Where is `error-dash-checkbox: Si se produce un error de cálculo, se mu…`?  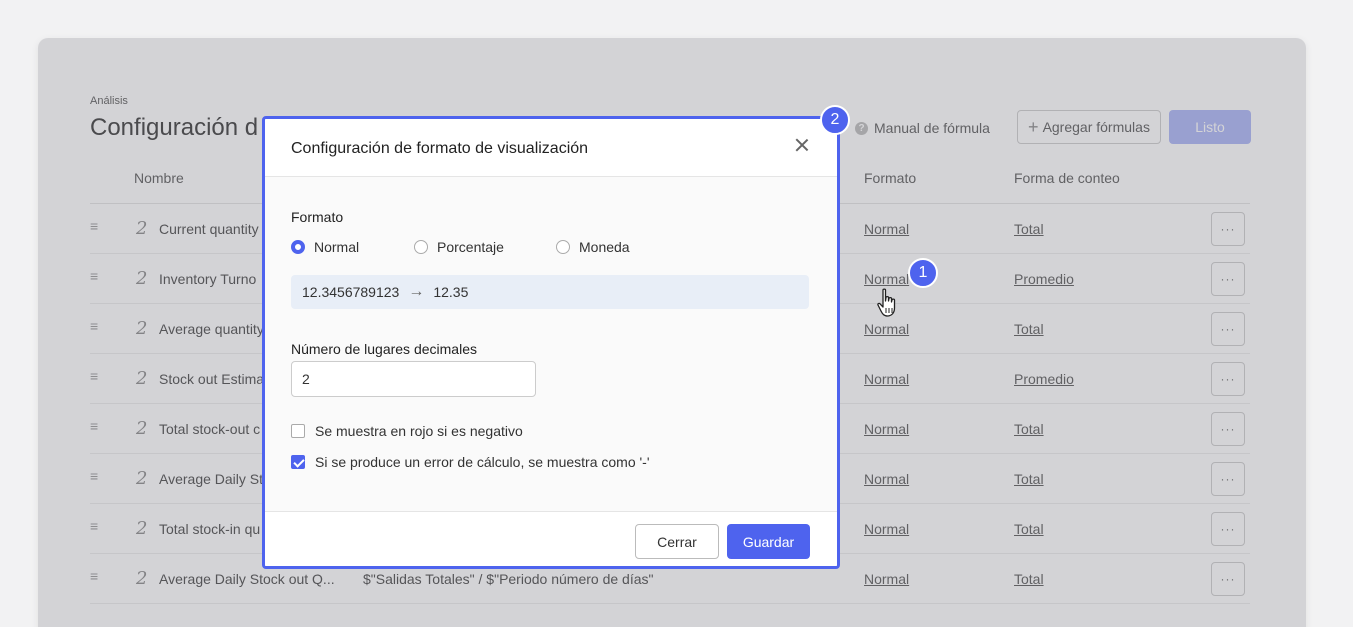 error-dash-checkbox: Si se produce un error de cálculo, se mu… is located at coordinates (470, 462).